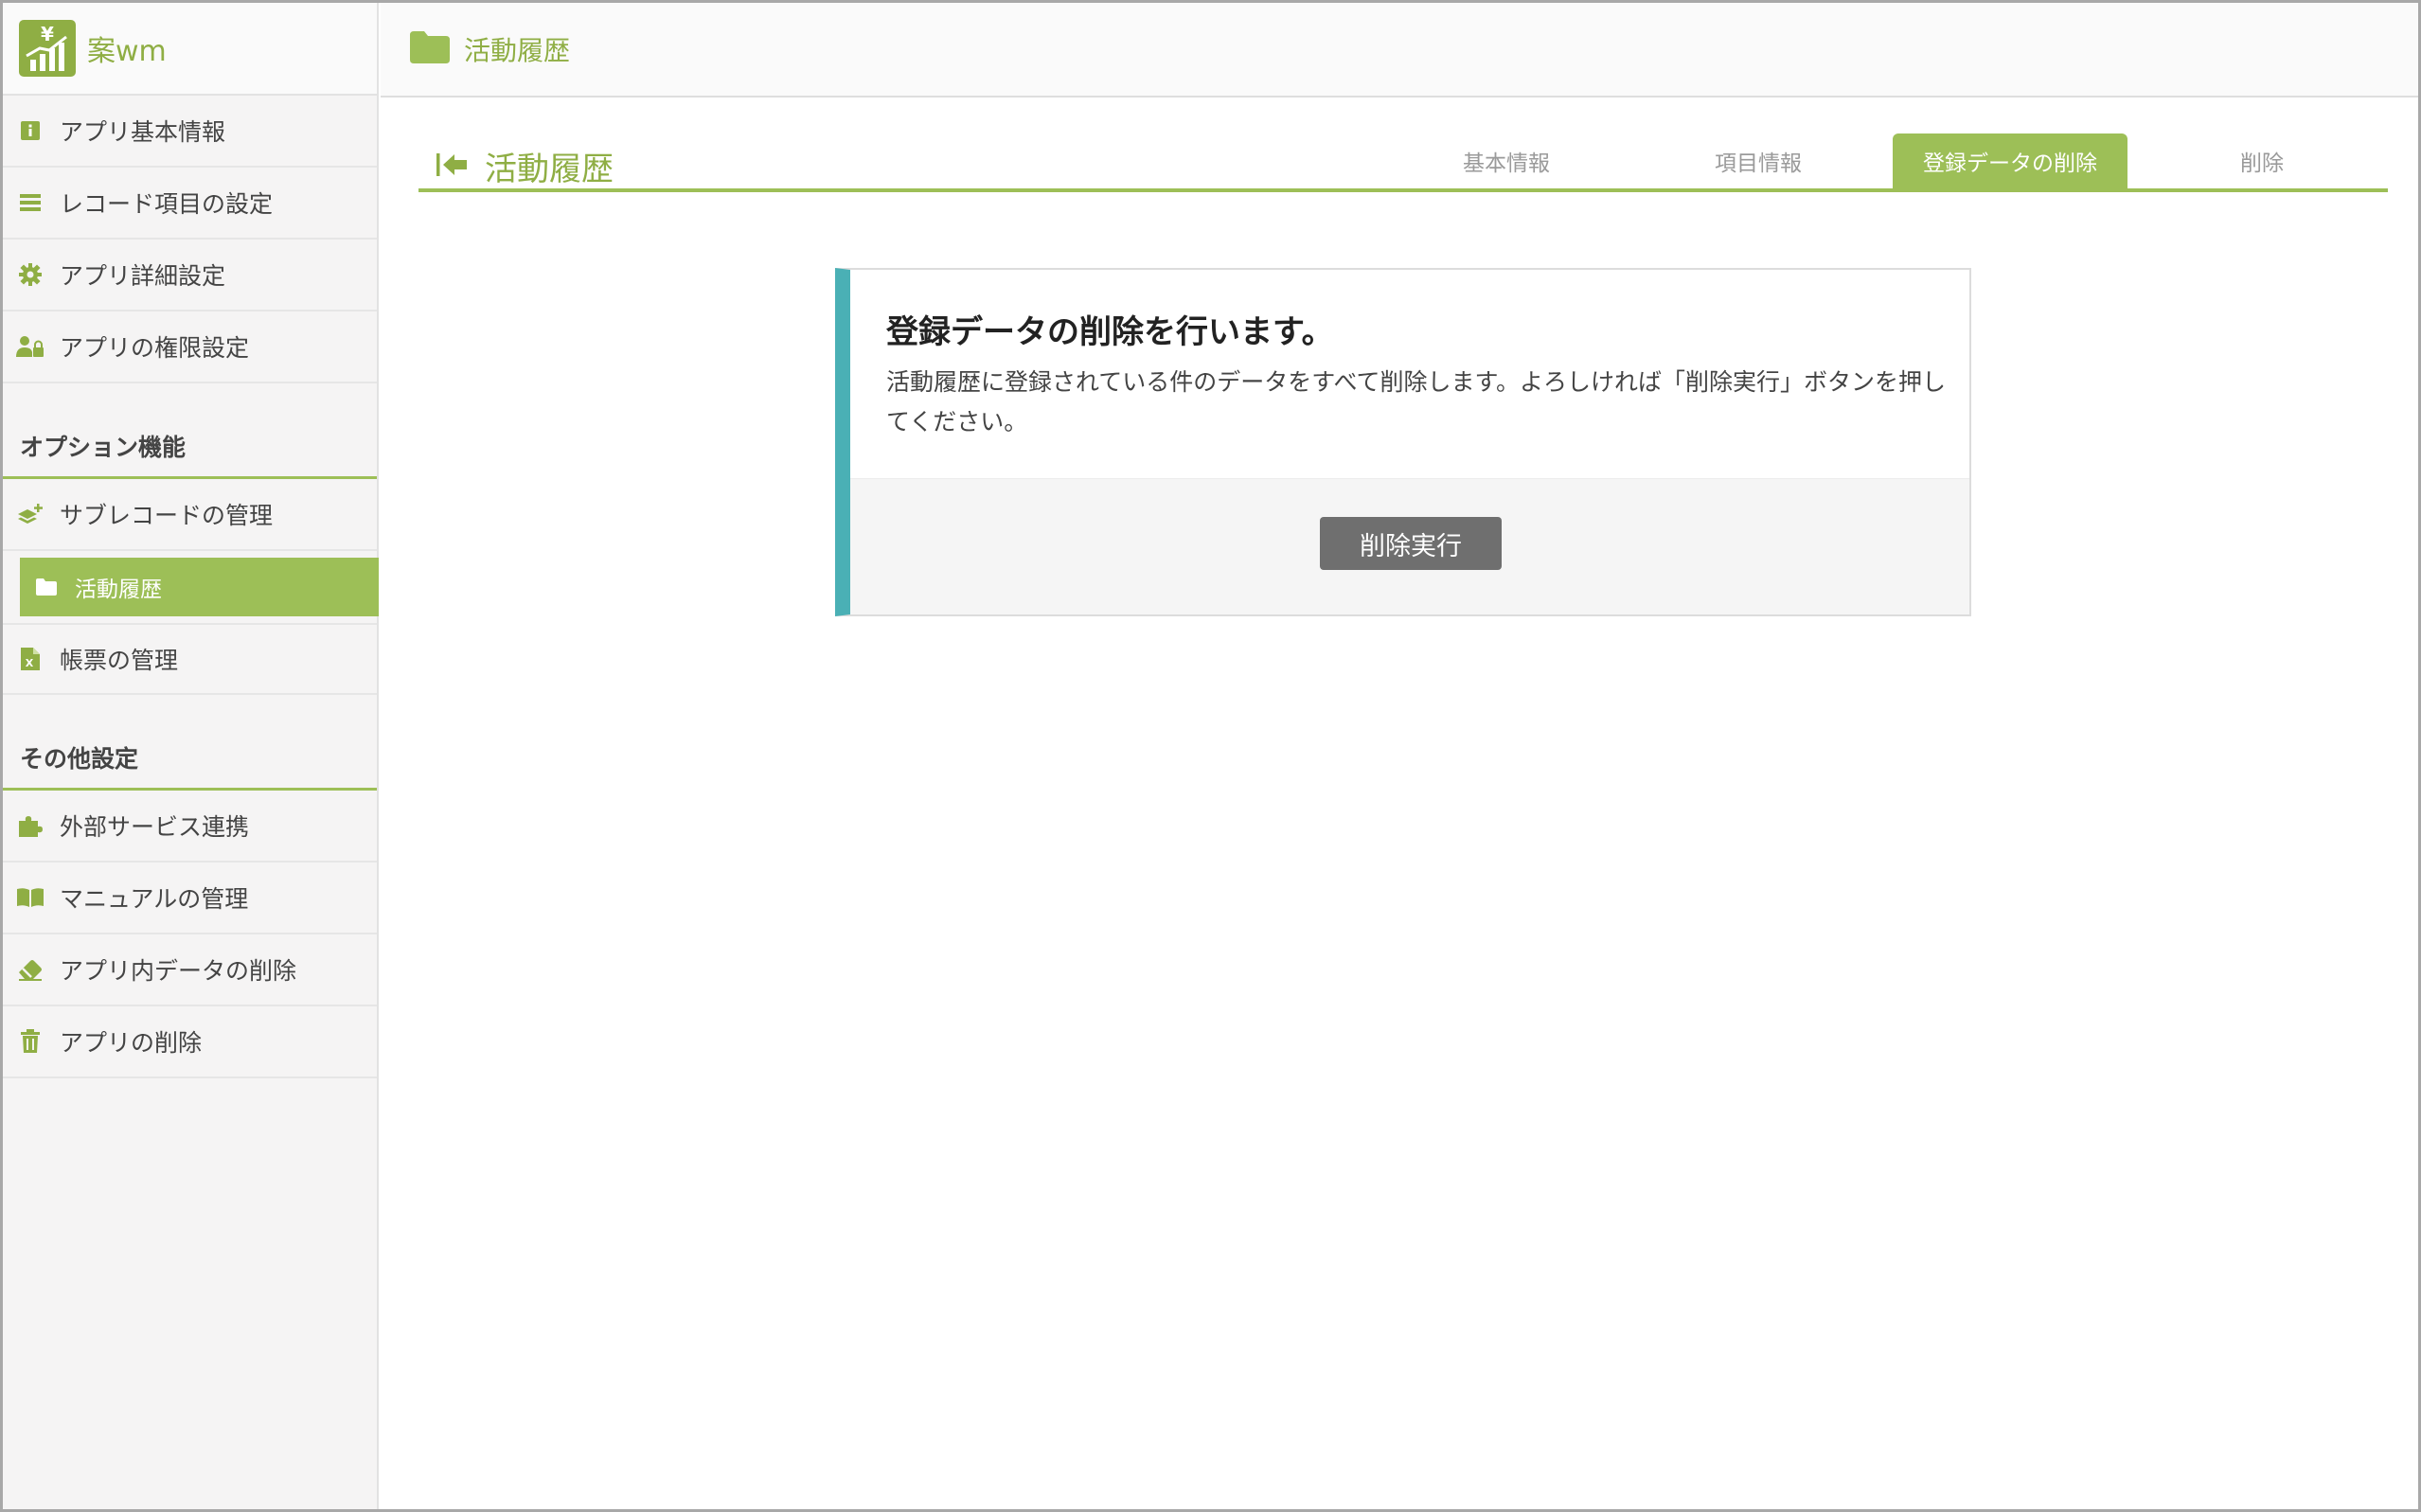 The height and width of the screenshot is (1512, 2421). I want to click on sidebar-item-label: アプリ詳細設定, so click(143, 276).